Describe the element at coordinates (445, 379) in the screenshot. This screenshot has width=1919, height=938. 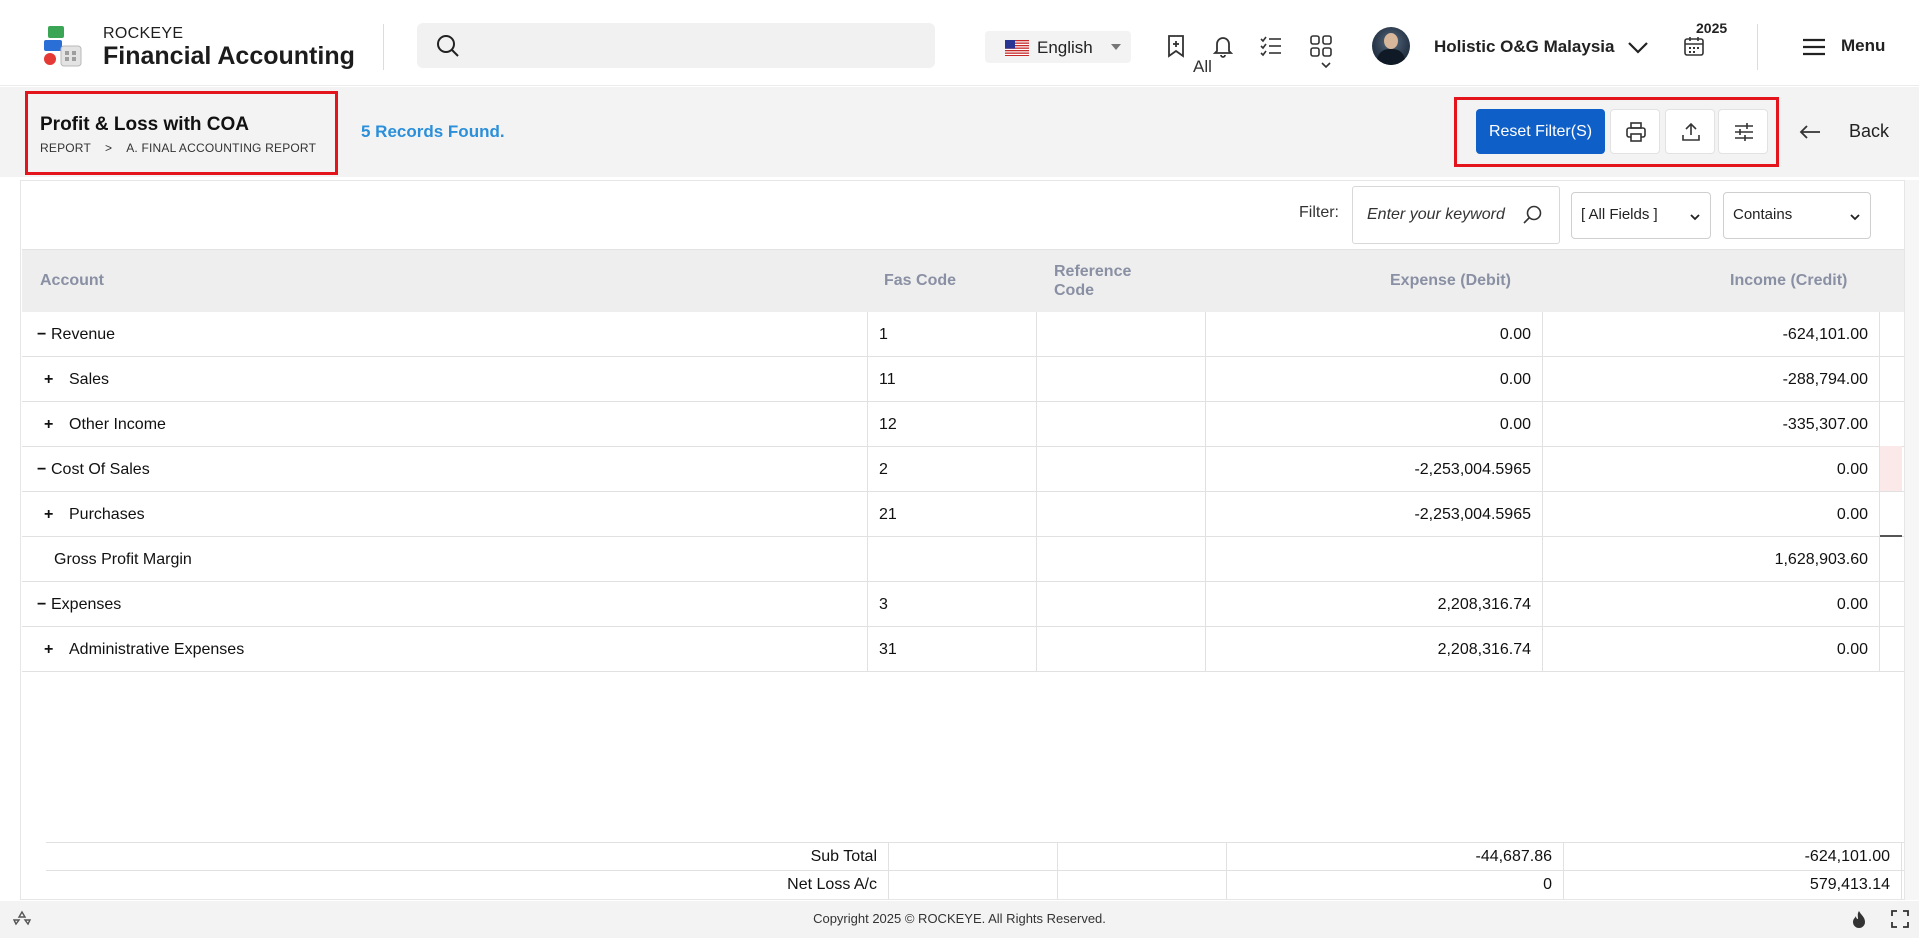
I see `account-cell: + Sales` at that location.